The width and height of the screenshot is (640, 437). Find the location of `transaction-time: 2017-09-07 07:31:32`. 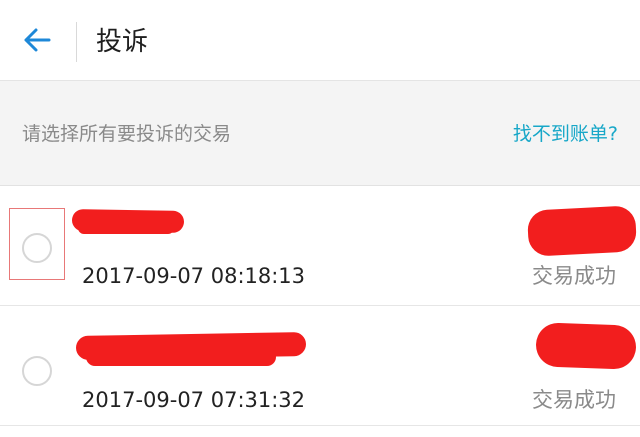

transaction-time: 2017-09-07 07:31:32 is located at coordinates (194, 400).